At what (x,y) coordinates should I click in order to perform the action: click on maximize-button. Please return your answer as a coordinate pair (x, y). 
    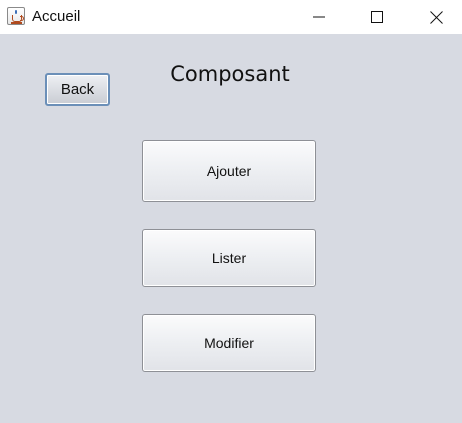
    Looking at the image, I should click on (377, 17).